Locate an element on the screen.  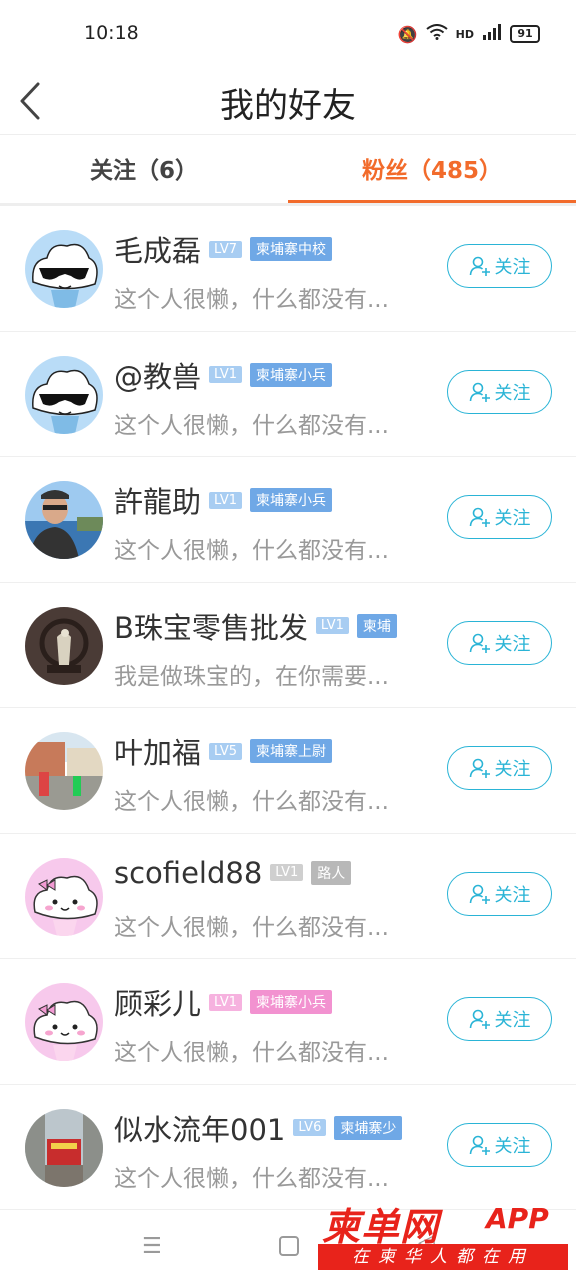
name-line: 顾彩儿 LV1 柬埔寨小兵 is located at coordinates (223, 1002).